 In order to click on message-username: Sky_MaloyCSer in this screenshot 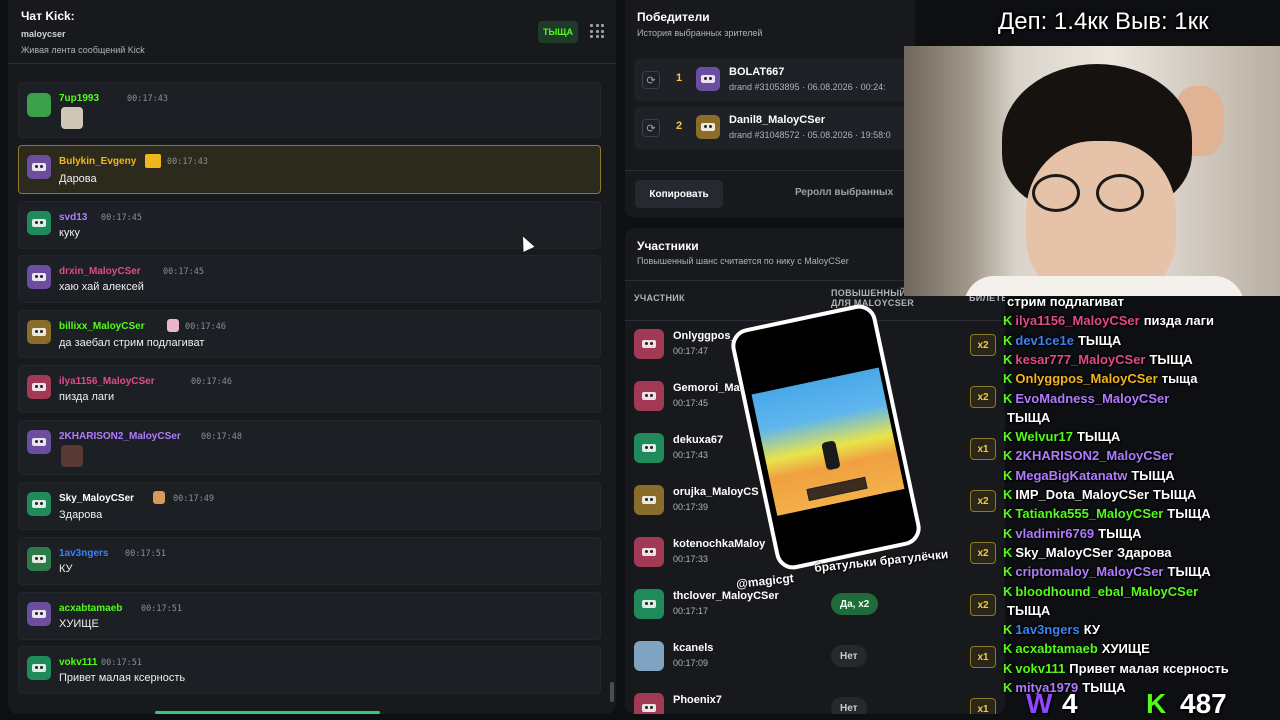, I will do `click(96, 498)`.